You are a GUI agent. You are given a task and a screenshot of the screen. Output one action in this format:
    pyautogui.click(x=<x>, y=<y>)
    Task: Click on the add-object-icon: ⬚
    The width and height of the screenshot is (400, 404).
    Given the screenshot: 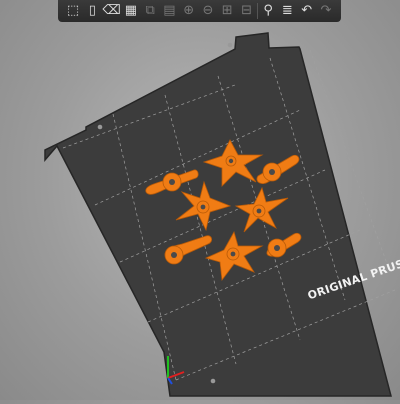 What is the action you would take?
    pyautogui.click(x=73, y=11)
    